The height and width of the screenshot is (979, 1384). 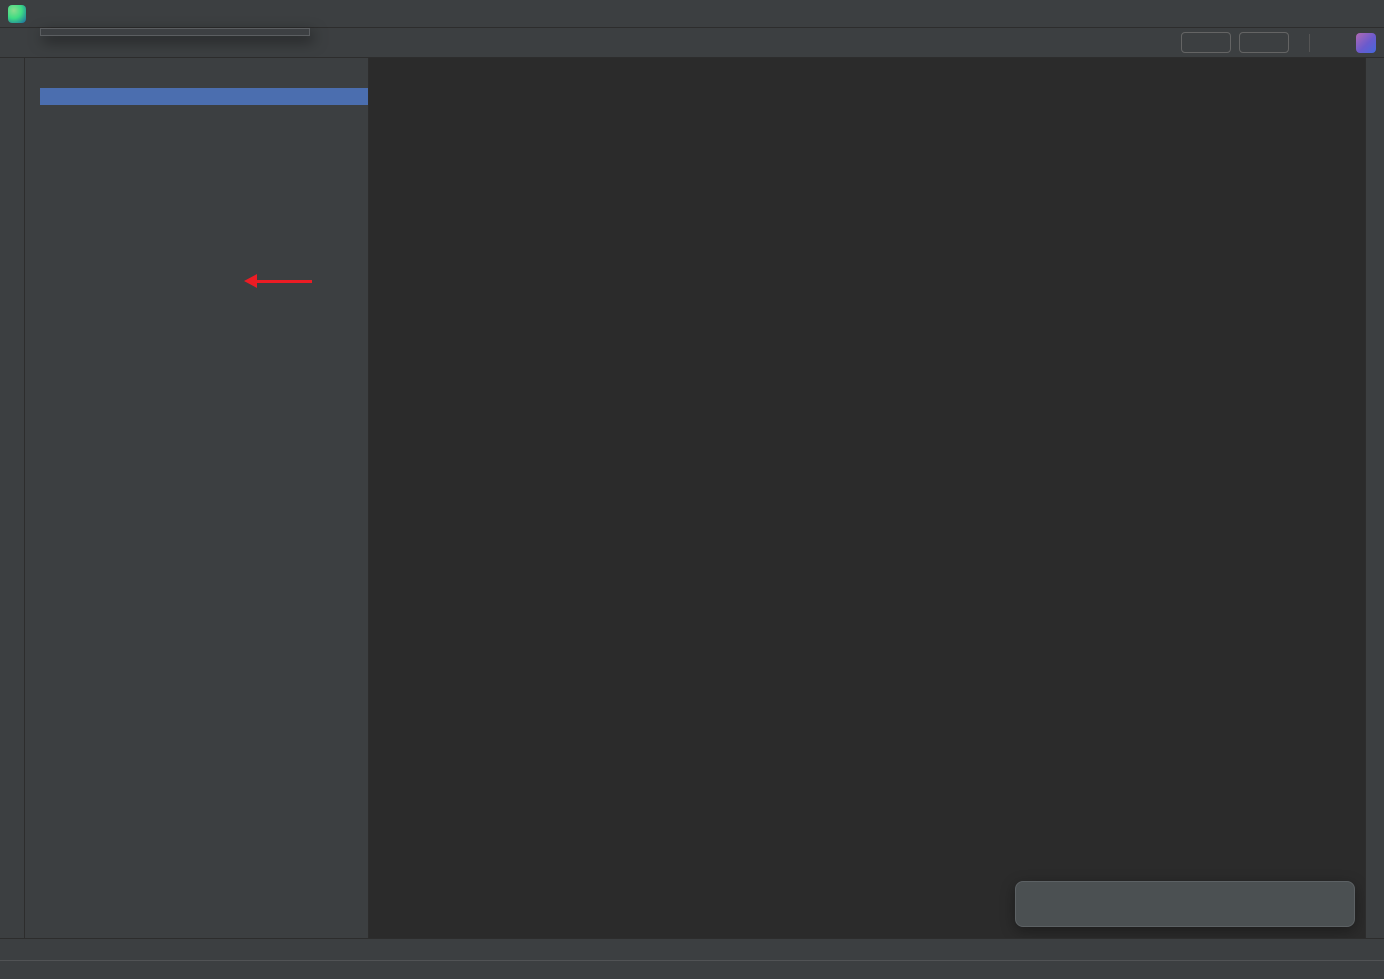 I want to click on notification-balloon, so click(x=1185, y=904).